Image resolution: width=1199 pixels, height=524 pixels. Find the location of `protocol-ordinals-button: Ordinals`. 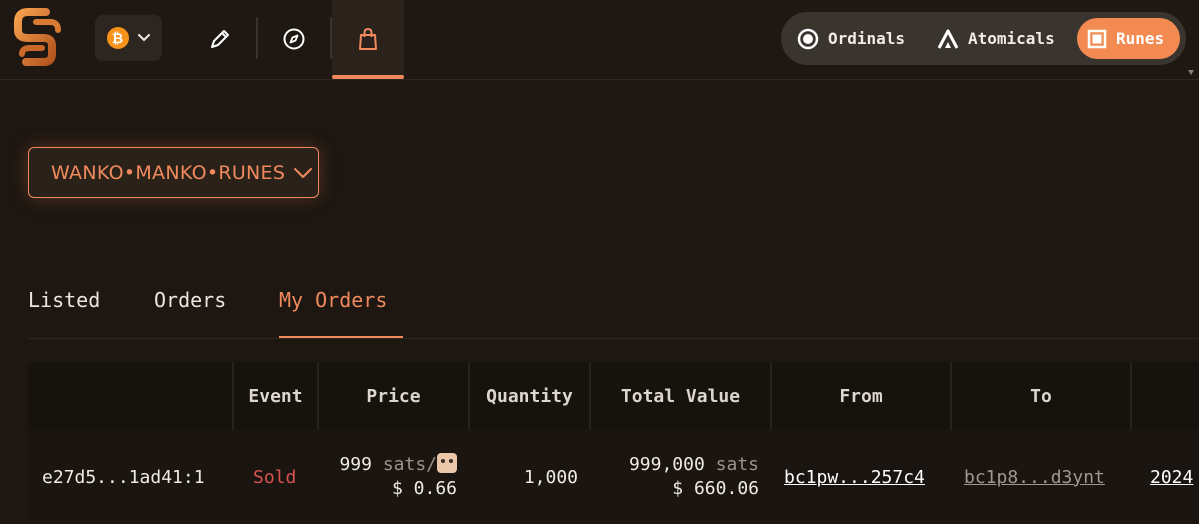

protocol-ordinals-button: Ordinals is located at coordinates (851, 38).